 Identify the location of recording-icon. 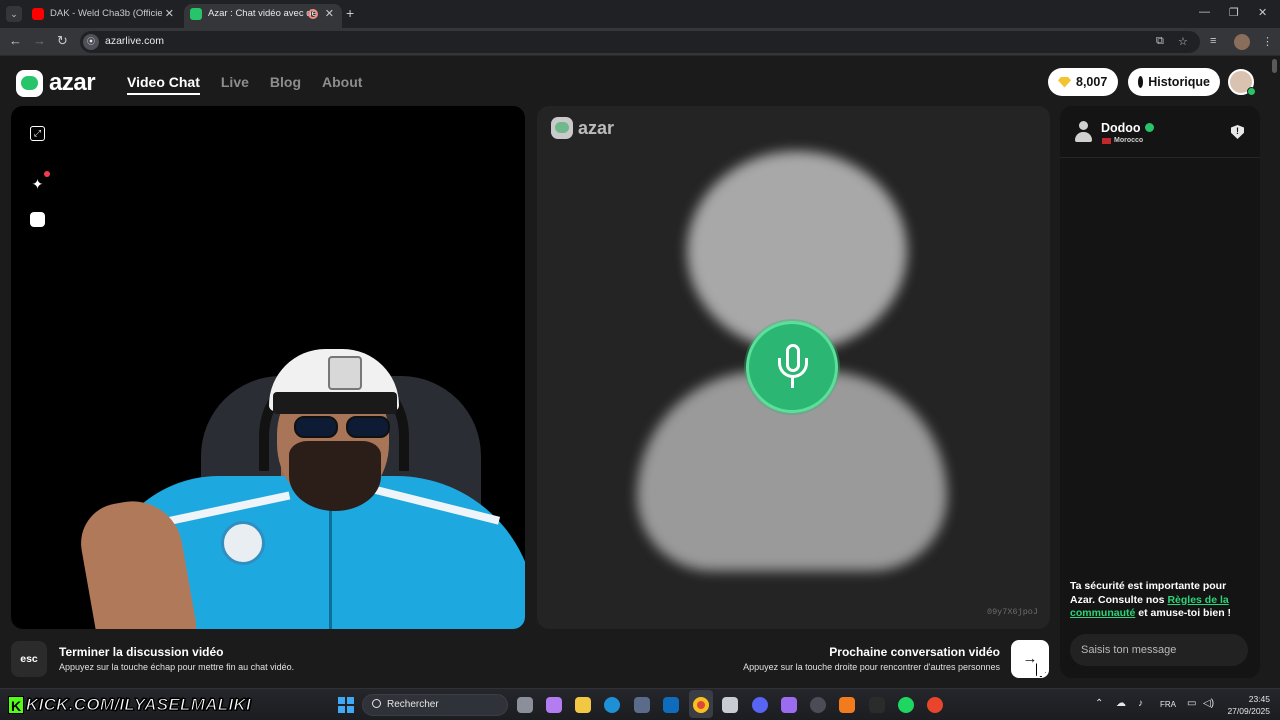
(313, 14).